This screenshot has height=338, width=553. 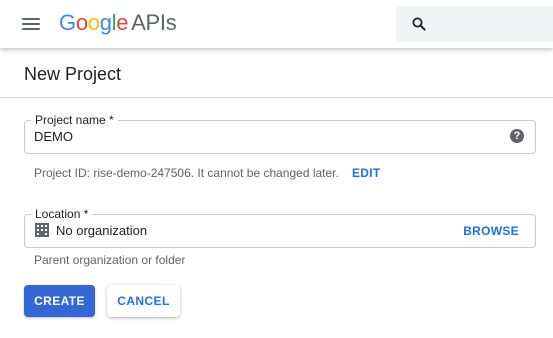 I want to click on edit-project-id-link: EDIT, so click(x=366, y=173).